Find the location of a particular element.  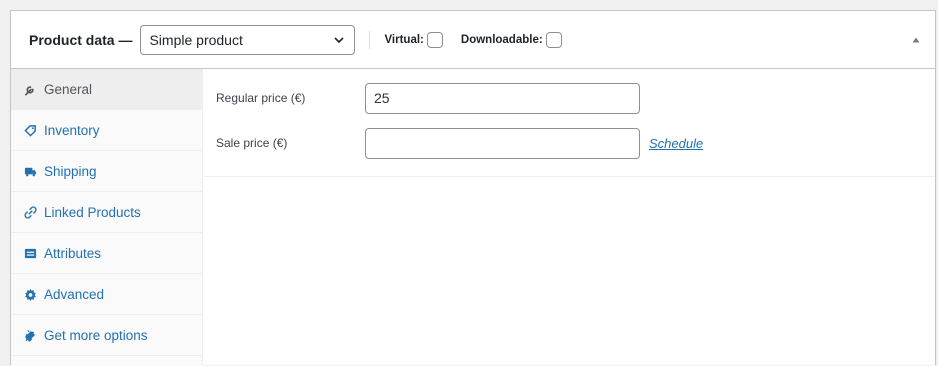

product-type-value: Simple product is located at coordinates (196, 39).